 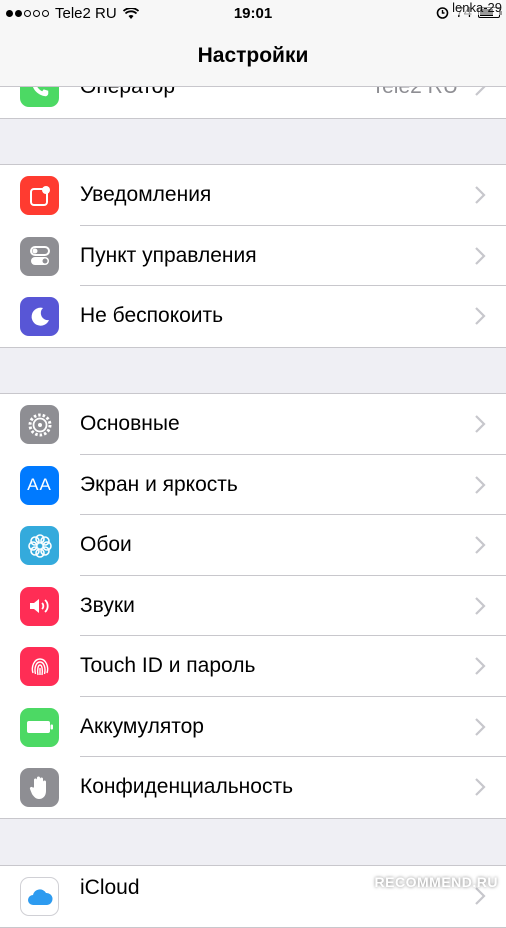 What do you see at coordinates (39, 727) in the screenshot?
I see `battery-icon` at bounding box center [39, 727].